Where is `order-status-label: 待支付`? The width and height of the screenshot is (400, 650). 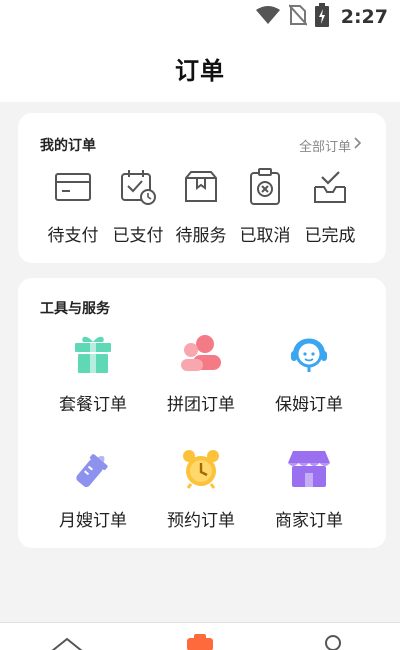 order-status-label: 待支付 is located at coordinates (73, 236).